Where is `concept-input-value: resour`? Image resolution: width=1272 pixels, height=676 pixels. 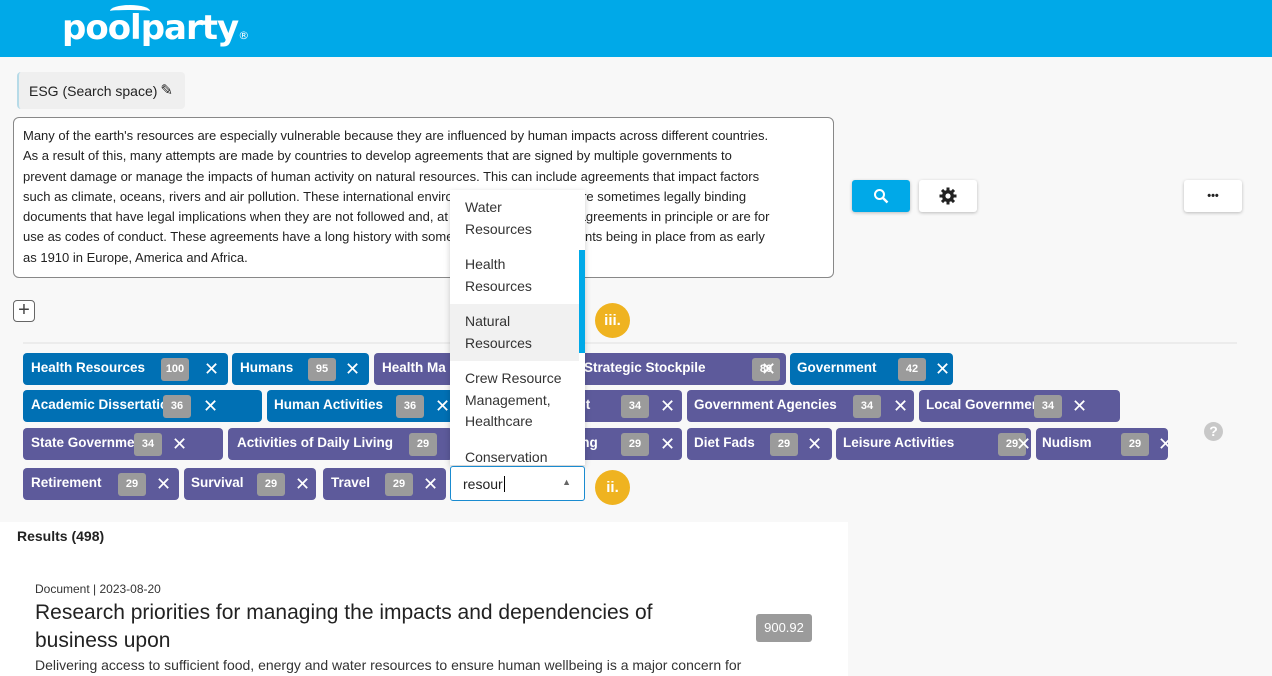 concept-input-value: resour is located at coordinates (483, 484).